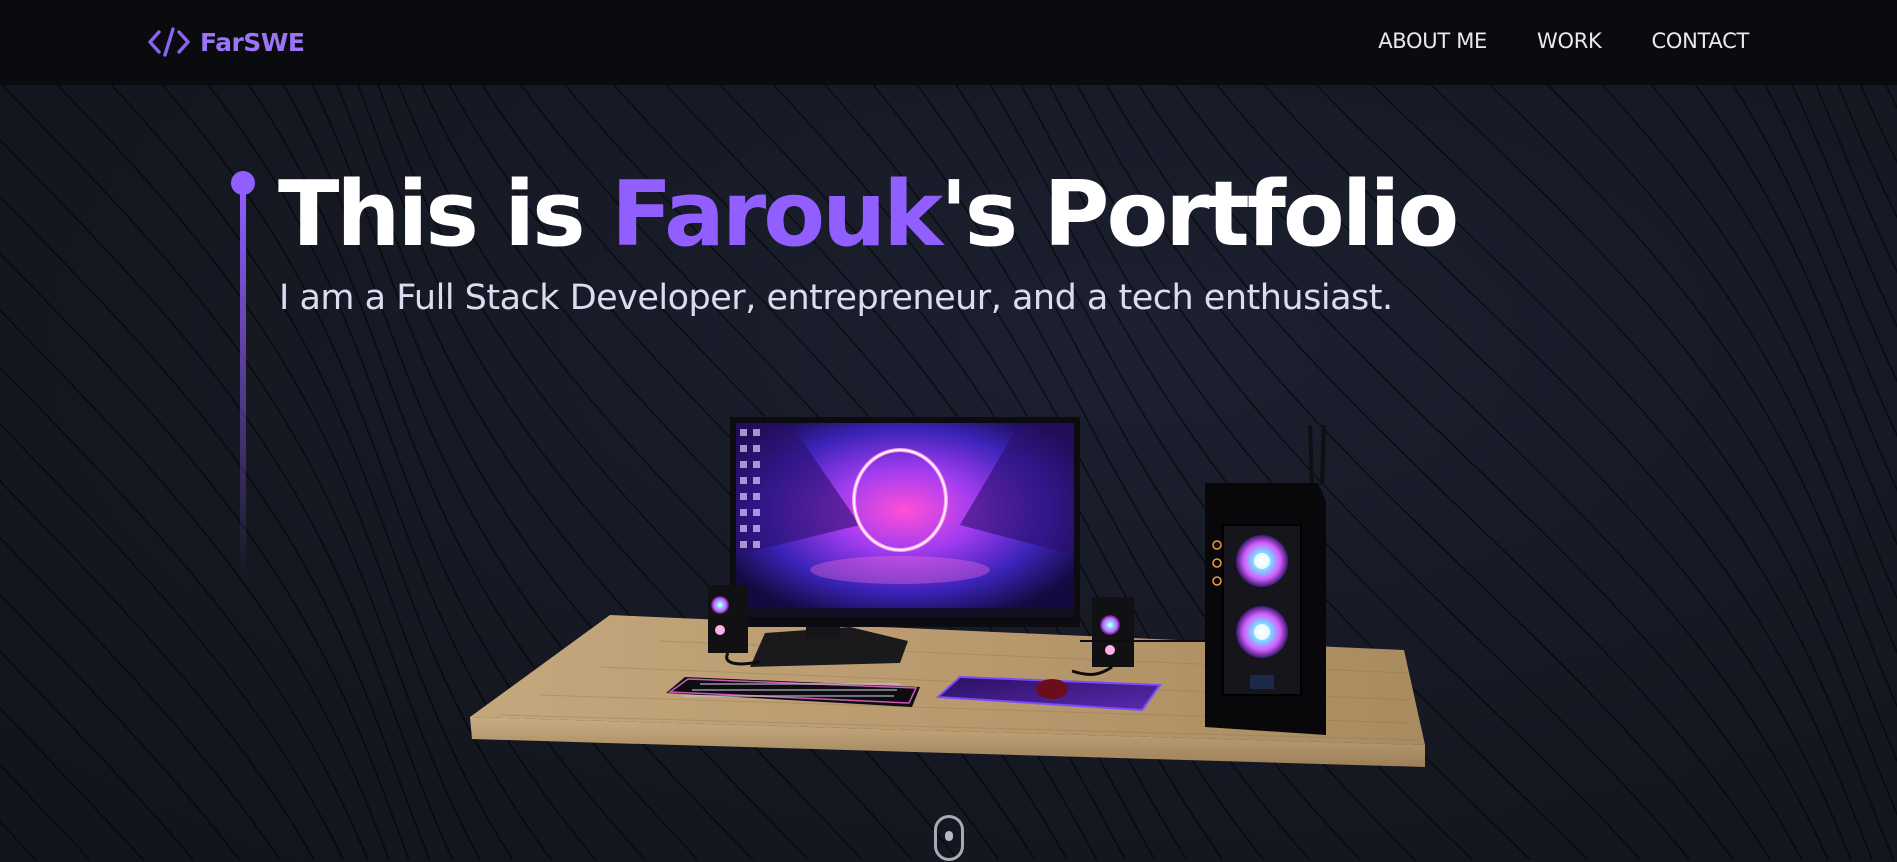 Image resolution: width=1897 pixels, height=862 pixels. I want to click on hero-accent-line, so click(243, 374).